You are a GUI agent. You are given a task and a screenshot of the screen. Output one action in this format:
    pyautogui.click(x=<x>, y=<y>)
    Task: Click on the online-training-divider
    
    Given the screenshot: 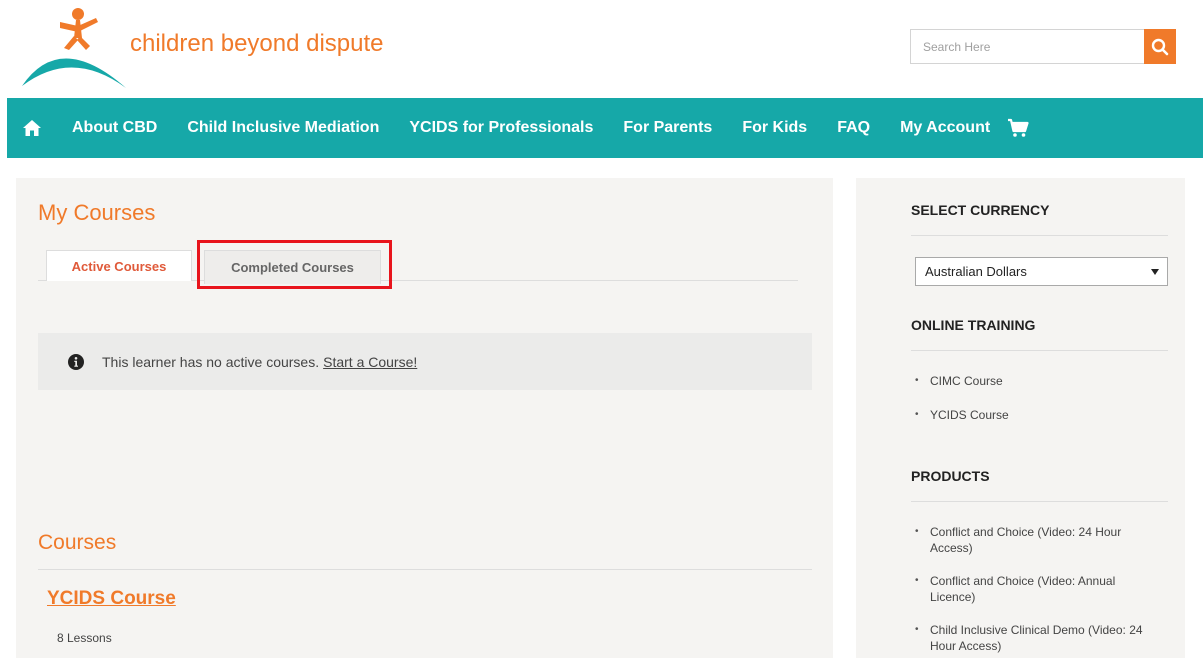 What is the action you would take?
    pyautogui.click(x=1039, y=350)
    